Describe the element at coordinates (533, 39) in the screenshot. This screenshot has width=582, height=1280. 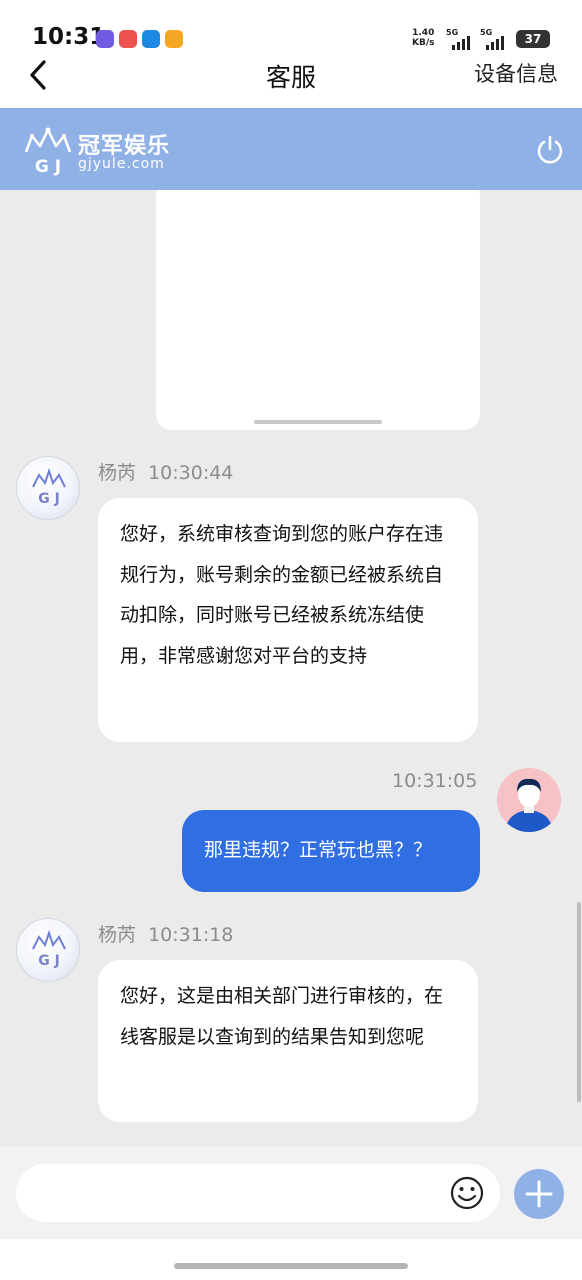
I see `battery-icon: 37` at that location.